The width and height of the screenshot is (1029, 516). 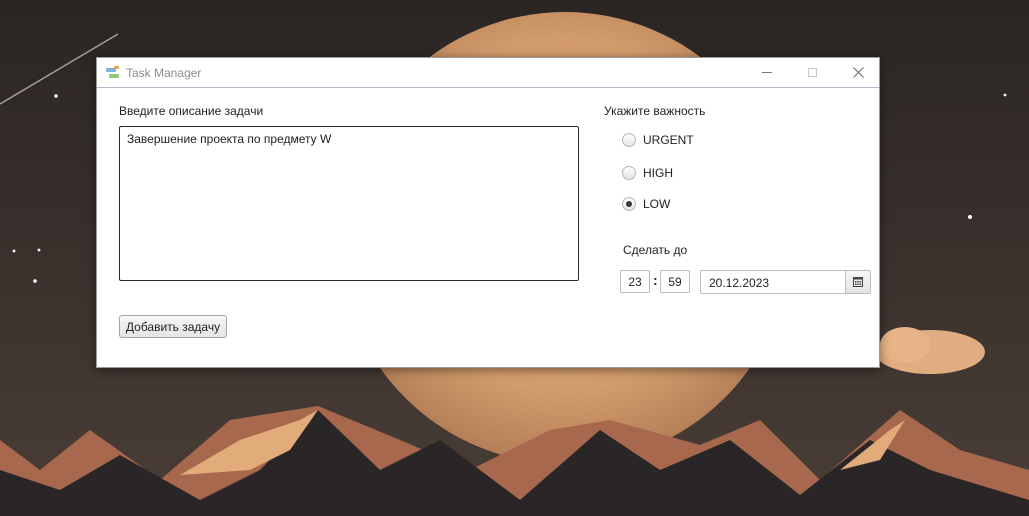 I want to click on priority-option-urgent: URGENT, so click(x=658, y=140).